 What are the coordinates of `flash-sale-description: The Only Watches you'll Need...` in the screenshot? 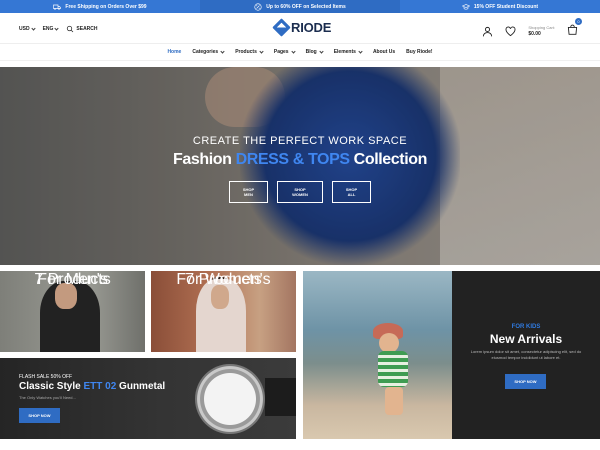 It's located at (47, 397).